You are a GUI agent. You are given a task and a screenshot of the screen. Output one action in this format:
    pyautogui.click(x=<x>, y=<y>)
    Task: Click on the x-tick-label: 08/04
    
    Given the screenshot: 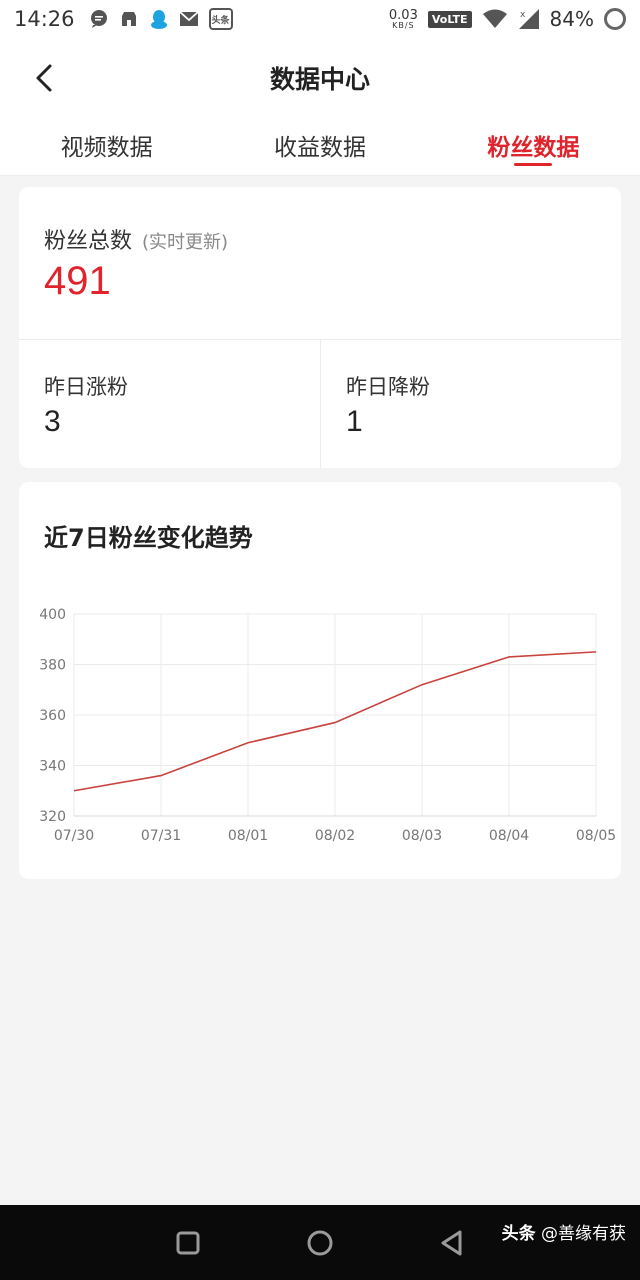 What is the action you would take?
    pyautogui.click(x=509, y=836)
    